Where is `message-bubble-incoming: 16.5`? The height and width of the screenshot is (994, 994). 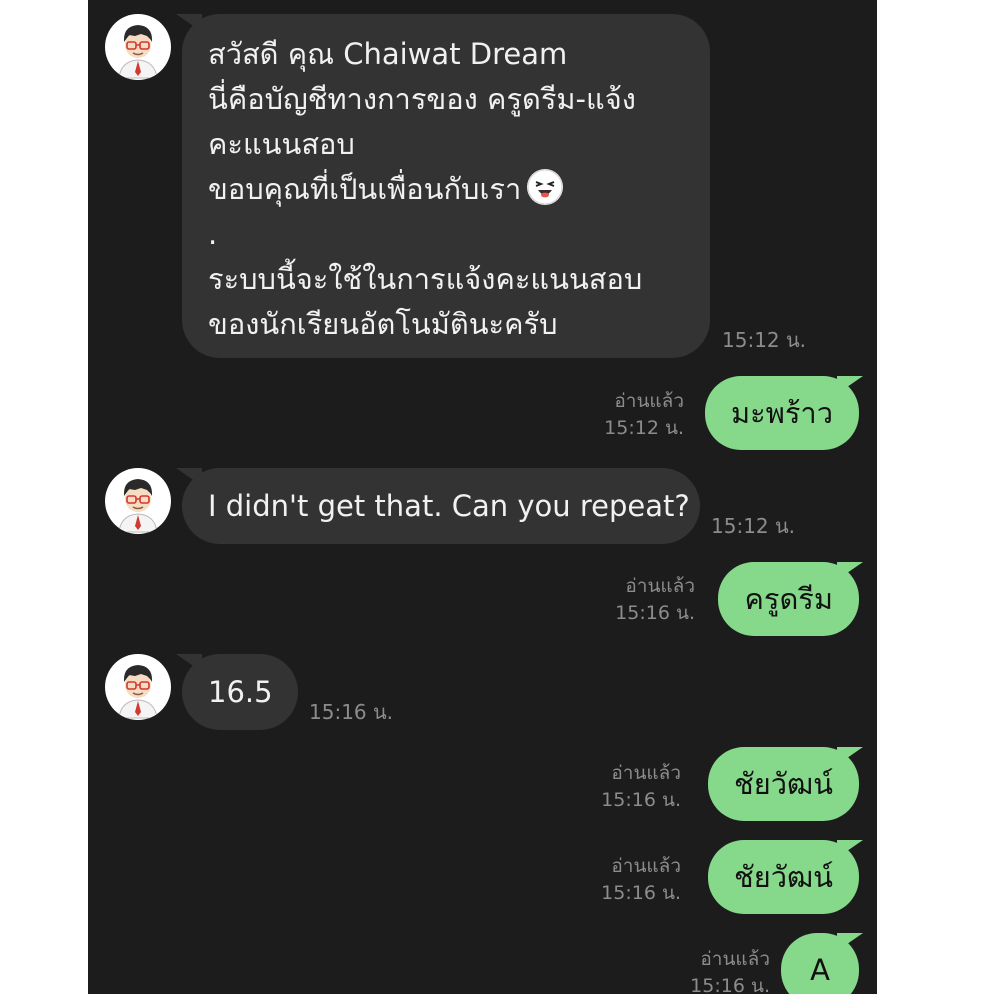
message-bubble-incoming: 16.5 is located at coordinates (237, 692).